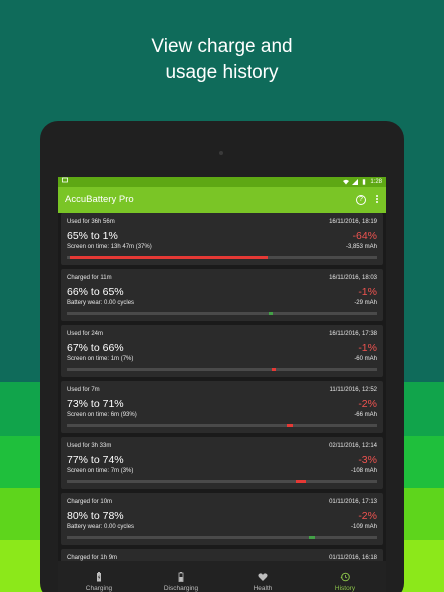  I want to click on help-icon: ?, so click(361, 200).